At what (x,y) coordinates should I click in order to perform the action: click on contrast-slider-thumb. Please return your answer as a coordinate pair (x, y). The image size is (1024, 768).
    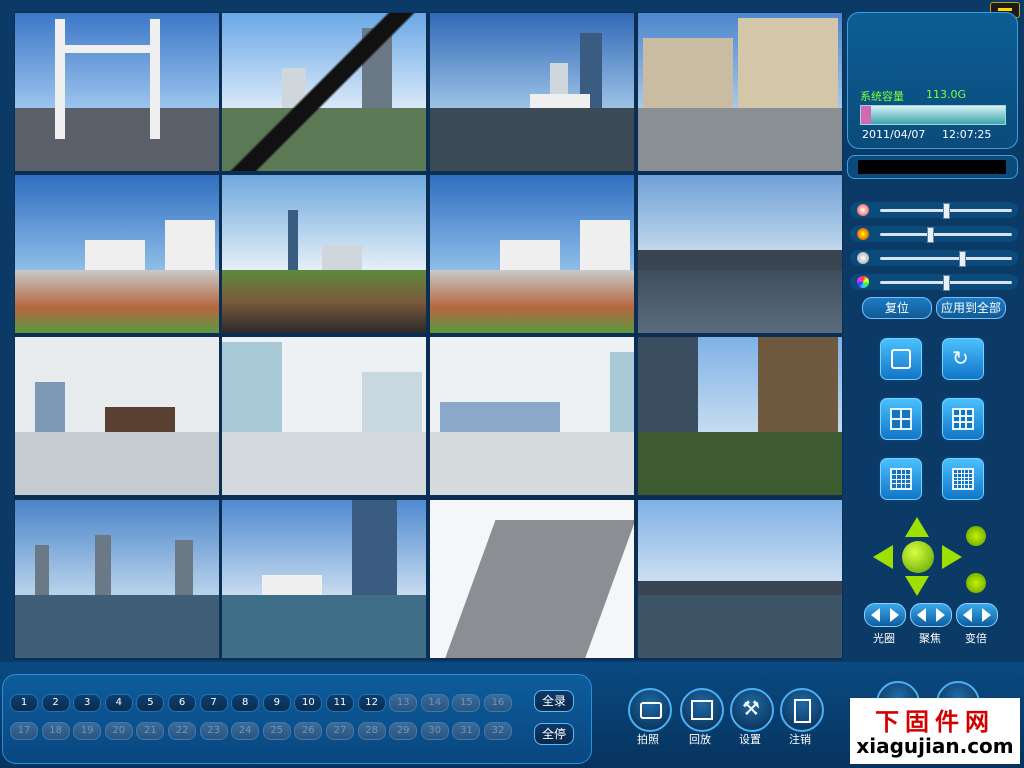
    Looking at the image, I should click on (931, 235).